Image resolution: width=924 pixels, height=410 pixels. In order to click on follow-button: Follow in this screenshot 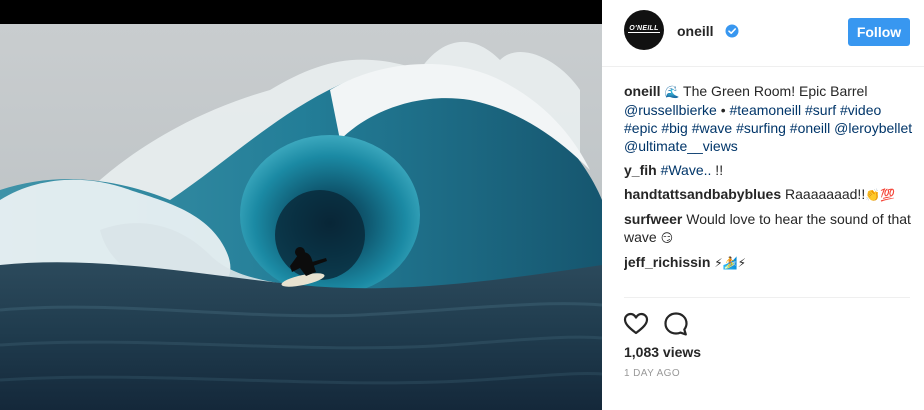, I will do `click(879, 32)`.